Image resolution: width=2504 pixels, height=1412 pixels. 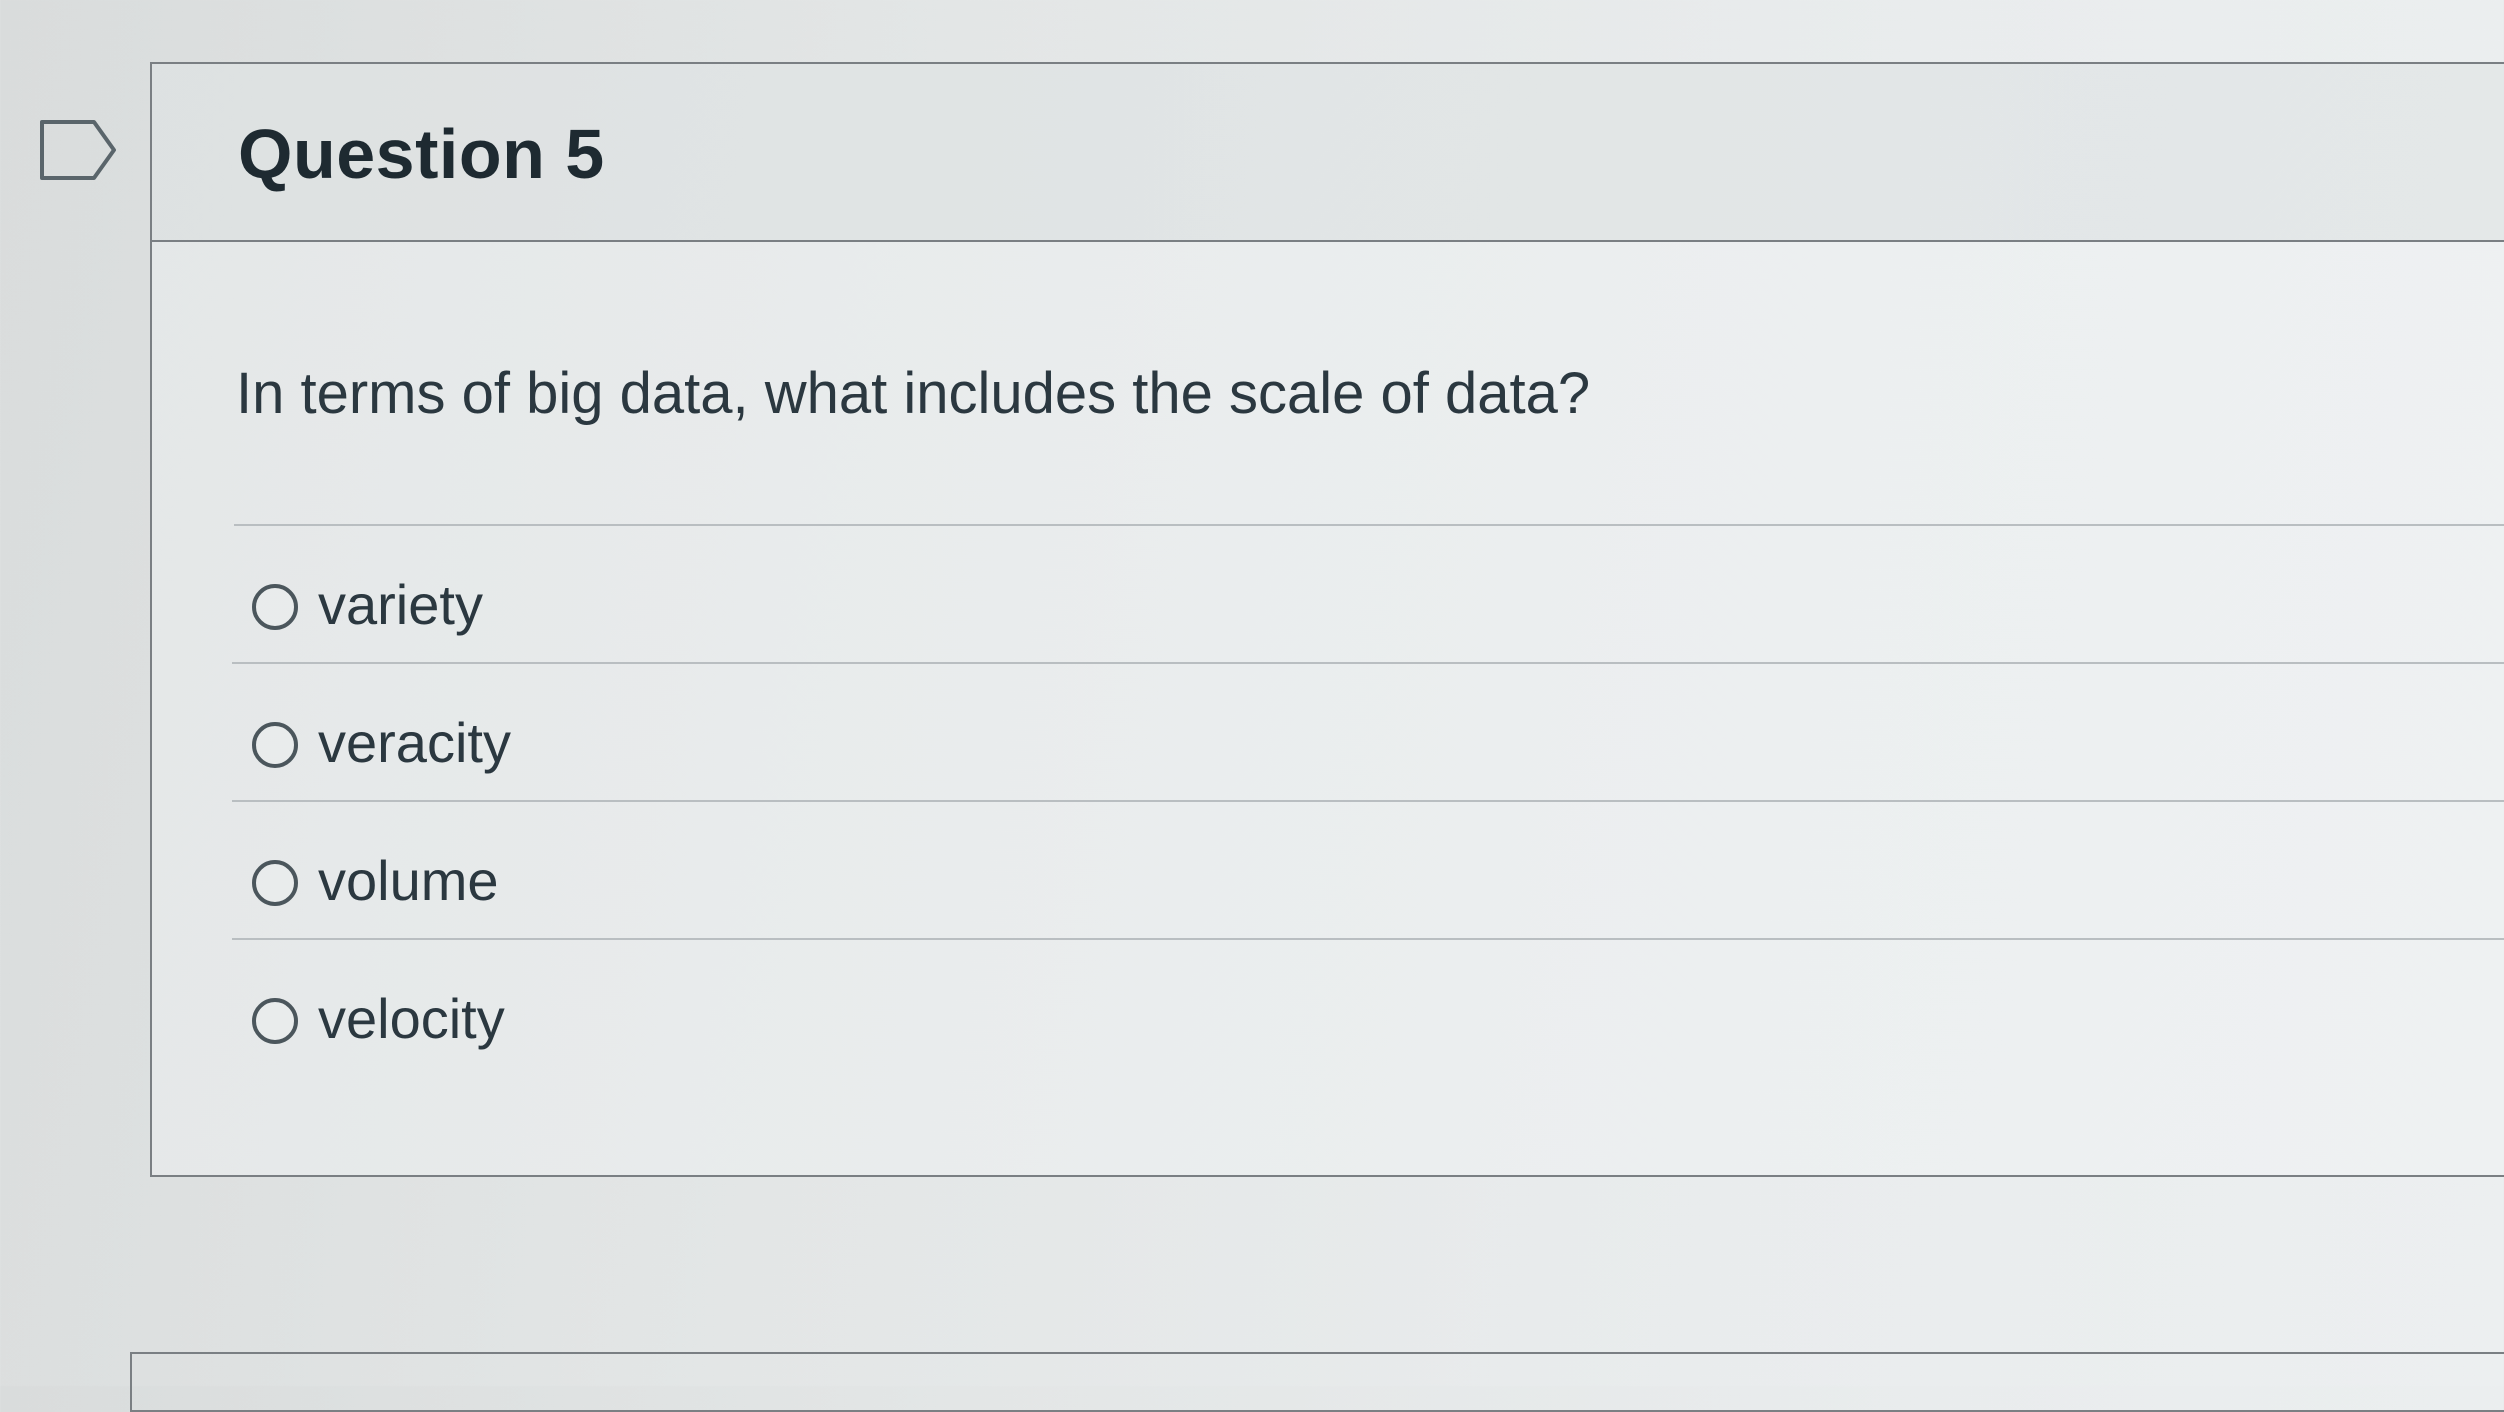 I want to click on answer-label: veracity, so click(x=414, y=742).